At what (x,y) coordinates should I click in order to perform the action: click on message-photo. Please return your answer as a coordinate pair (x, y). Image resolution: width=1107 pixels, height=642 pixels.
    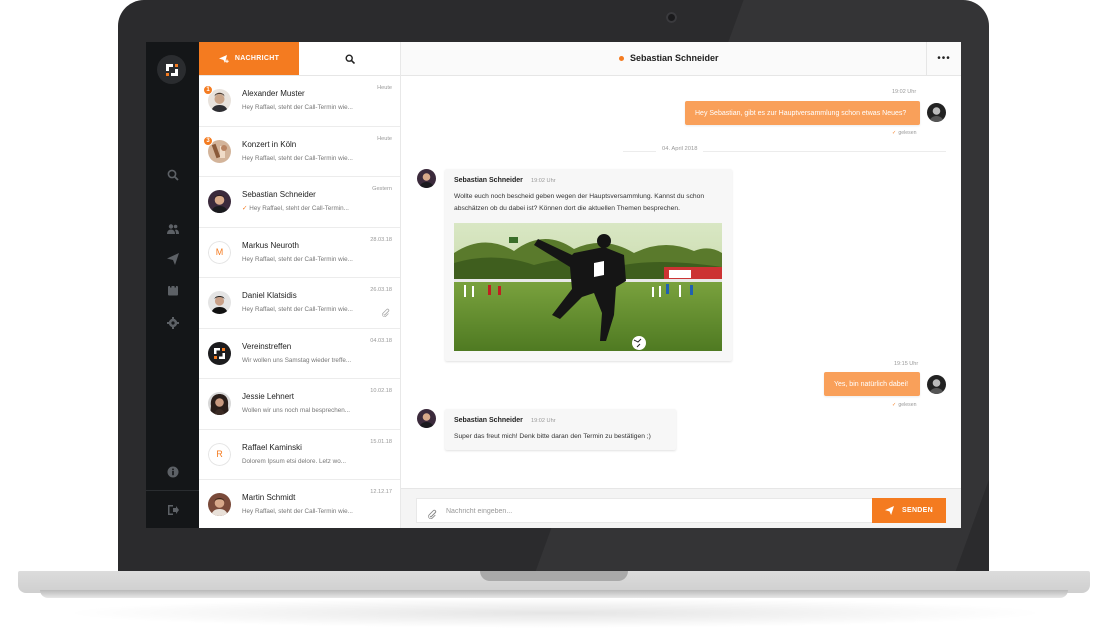
    Looking at the image, I should click on (588, 287).